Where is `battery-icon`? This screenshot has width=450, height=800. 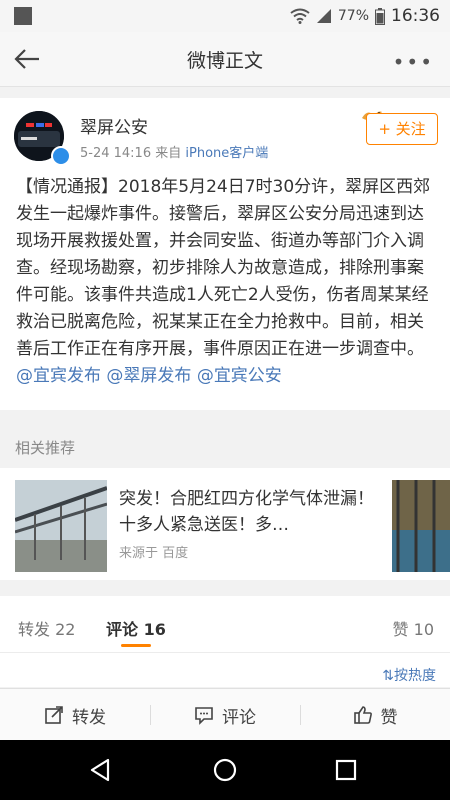 battery-icon is located at coordinates (380, 16).